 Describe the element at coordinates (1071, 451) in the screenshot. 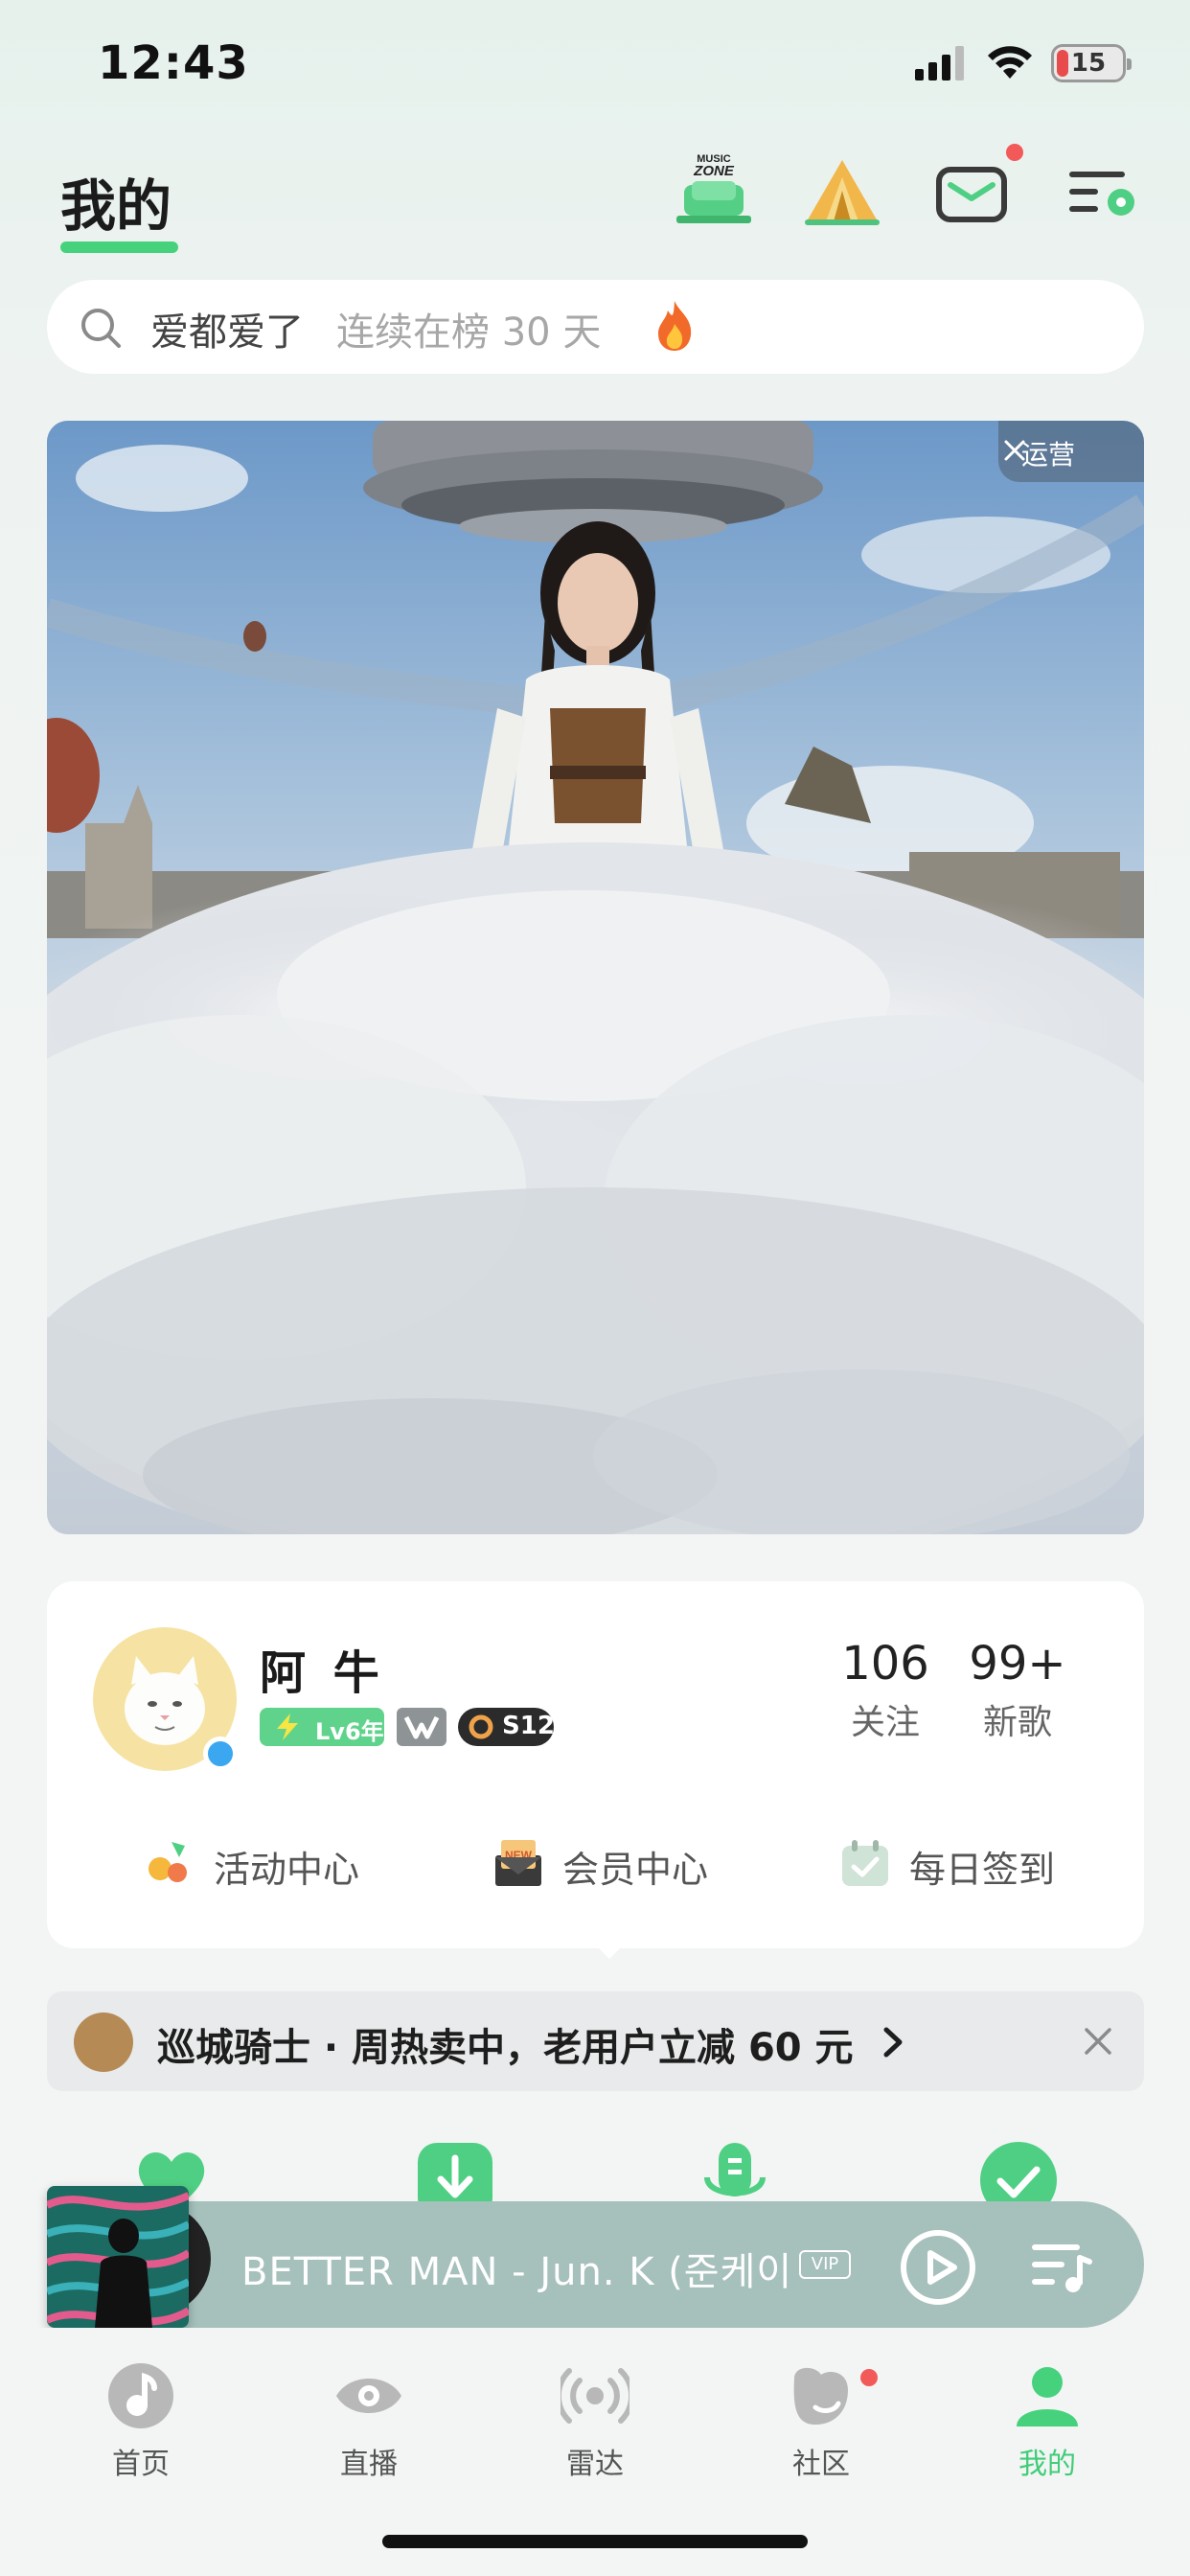

I see `ad-tag: 运营` at that location.